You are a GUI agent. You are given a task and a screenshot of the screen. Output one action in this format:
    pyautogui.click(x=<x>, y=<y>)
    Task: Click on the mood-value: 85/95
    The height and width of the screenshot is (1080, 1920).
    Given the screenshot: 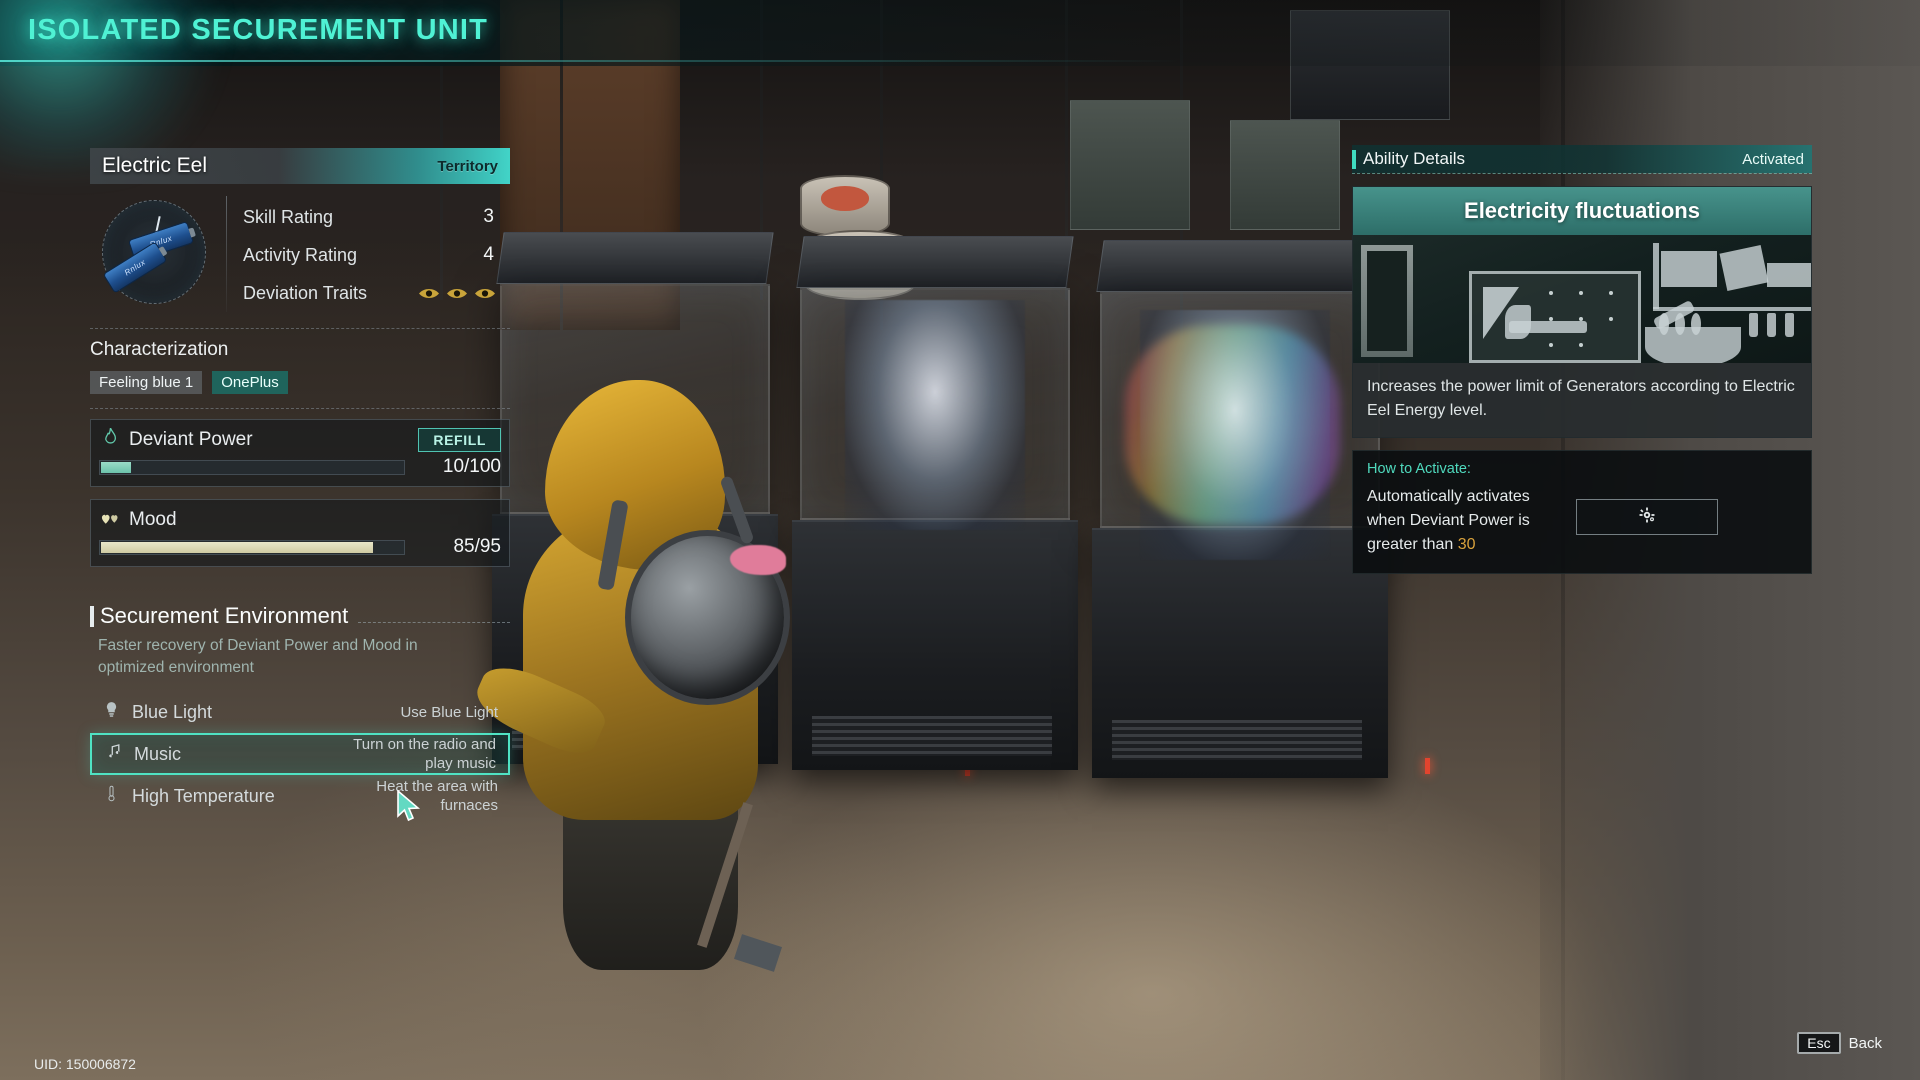 What is the action you would take?
    pyautogui.click(x=477, y=546)
    